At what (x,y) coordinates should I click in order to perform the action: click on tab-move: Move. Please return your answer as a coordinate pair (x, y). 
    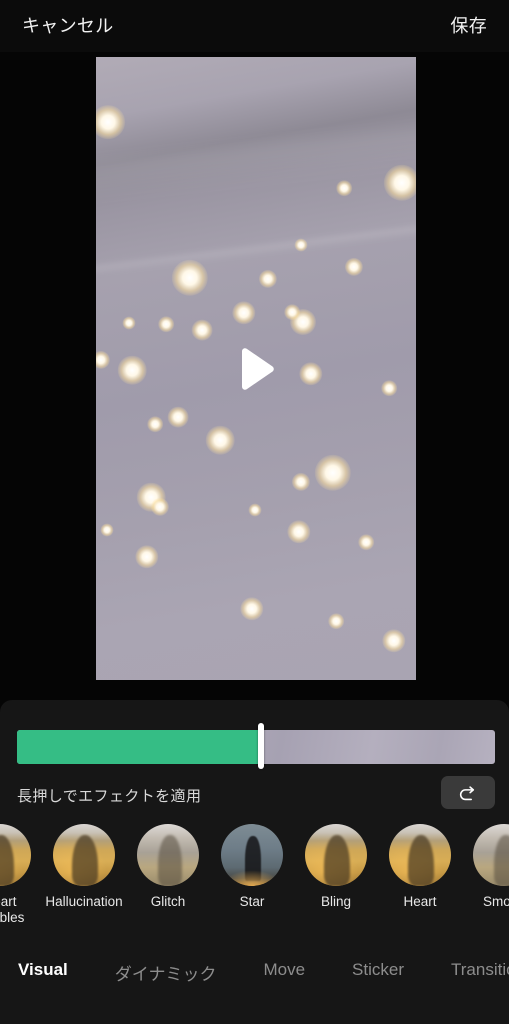
    Looking at the image, I should click on (284, 970).